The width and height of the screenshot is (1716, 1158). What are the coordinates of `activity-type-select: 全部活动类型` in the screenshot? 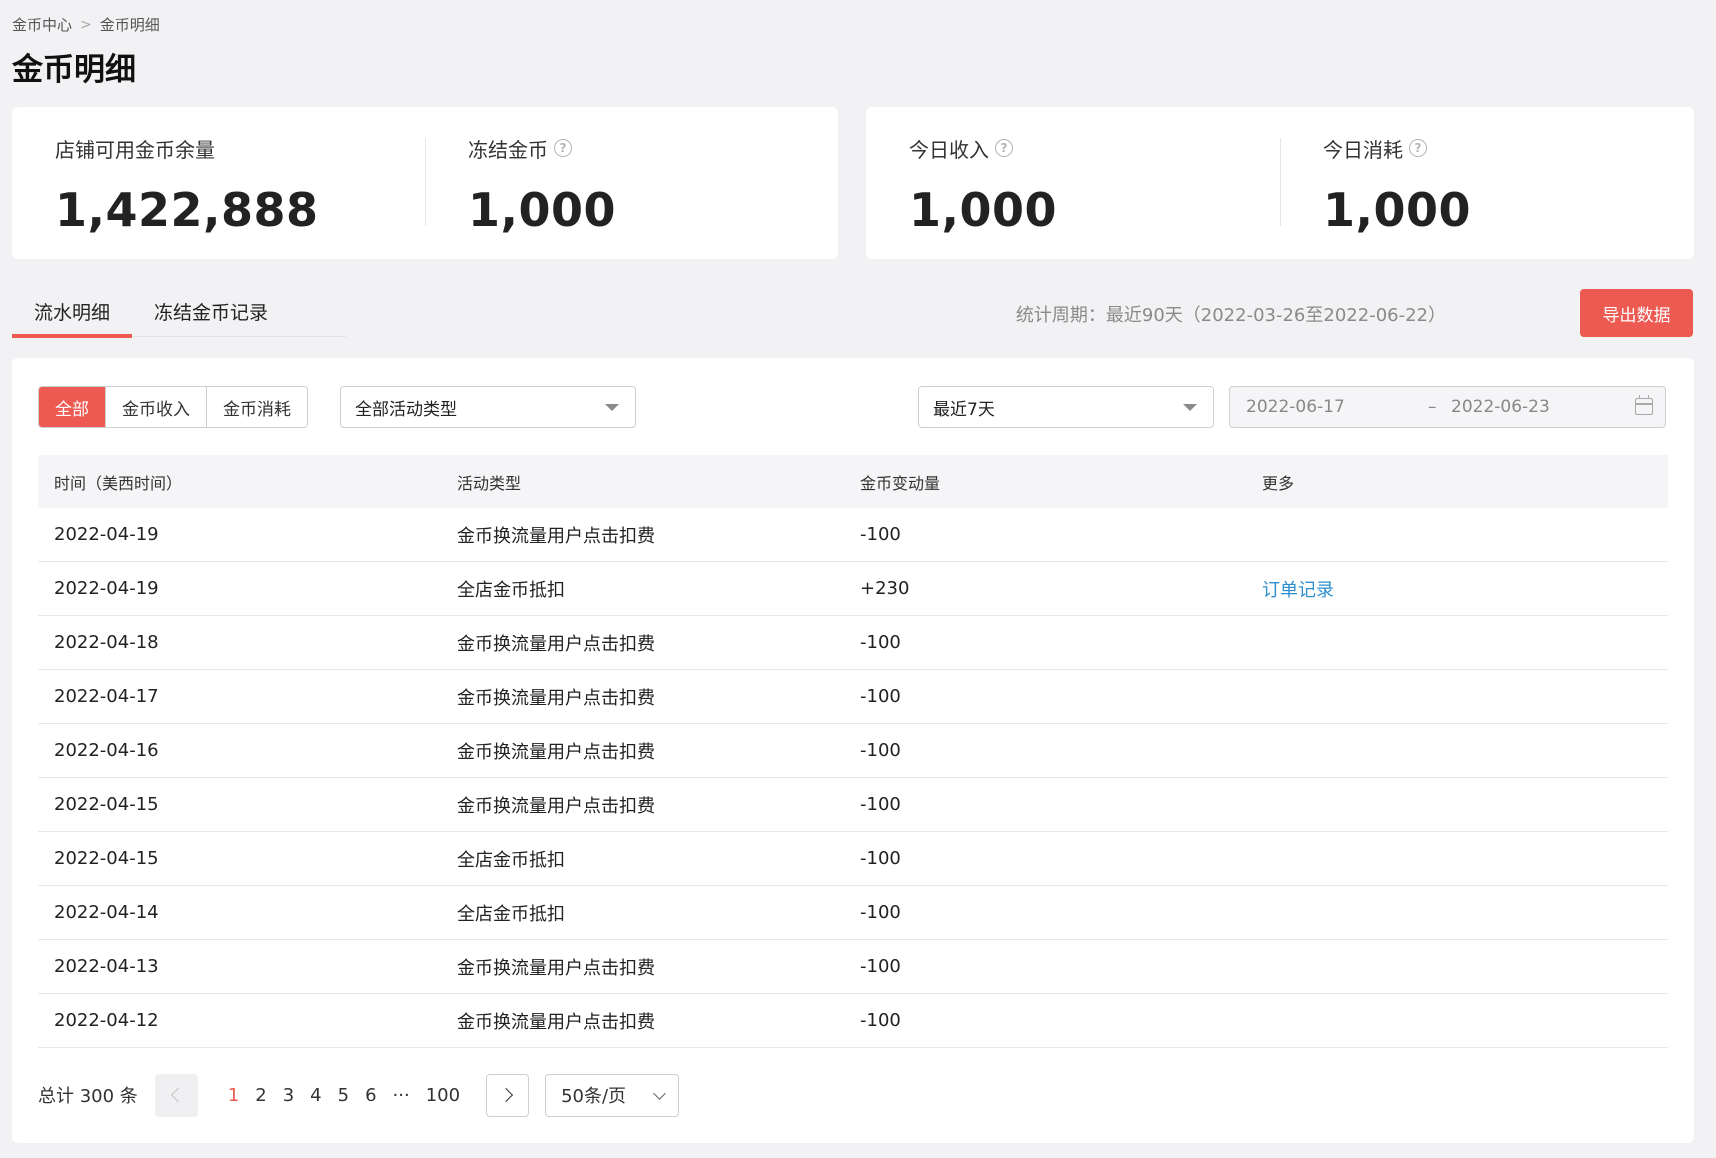 It's located at (488, 407).